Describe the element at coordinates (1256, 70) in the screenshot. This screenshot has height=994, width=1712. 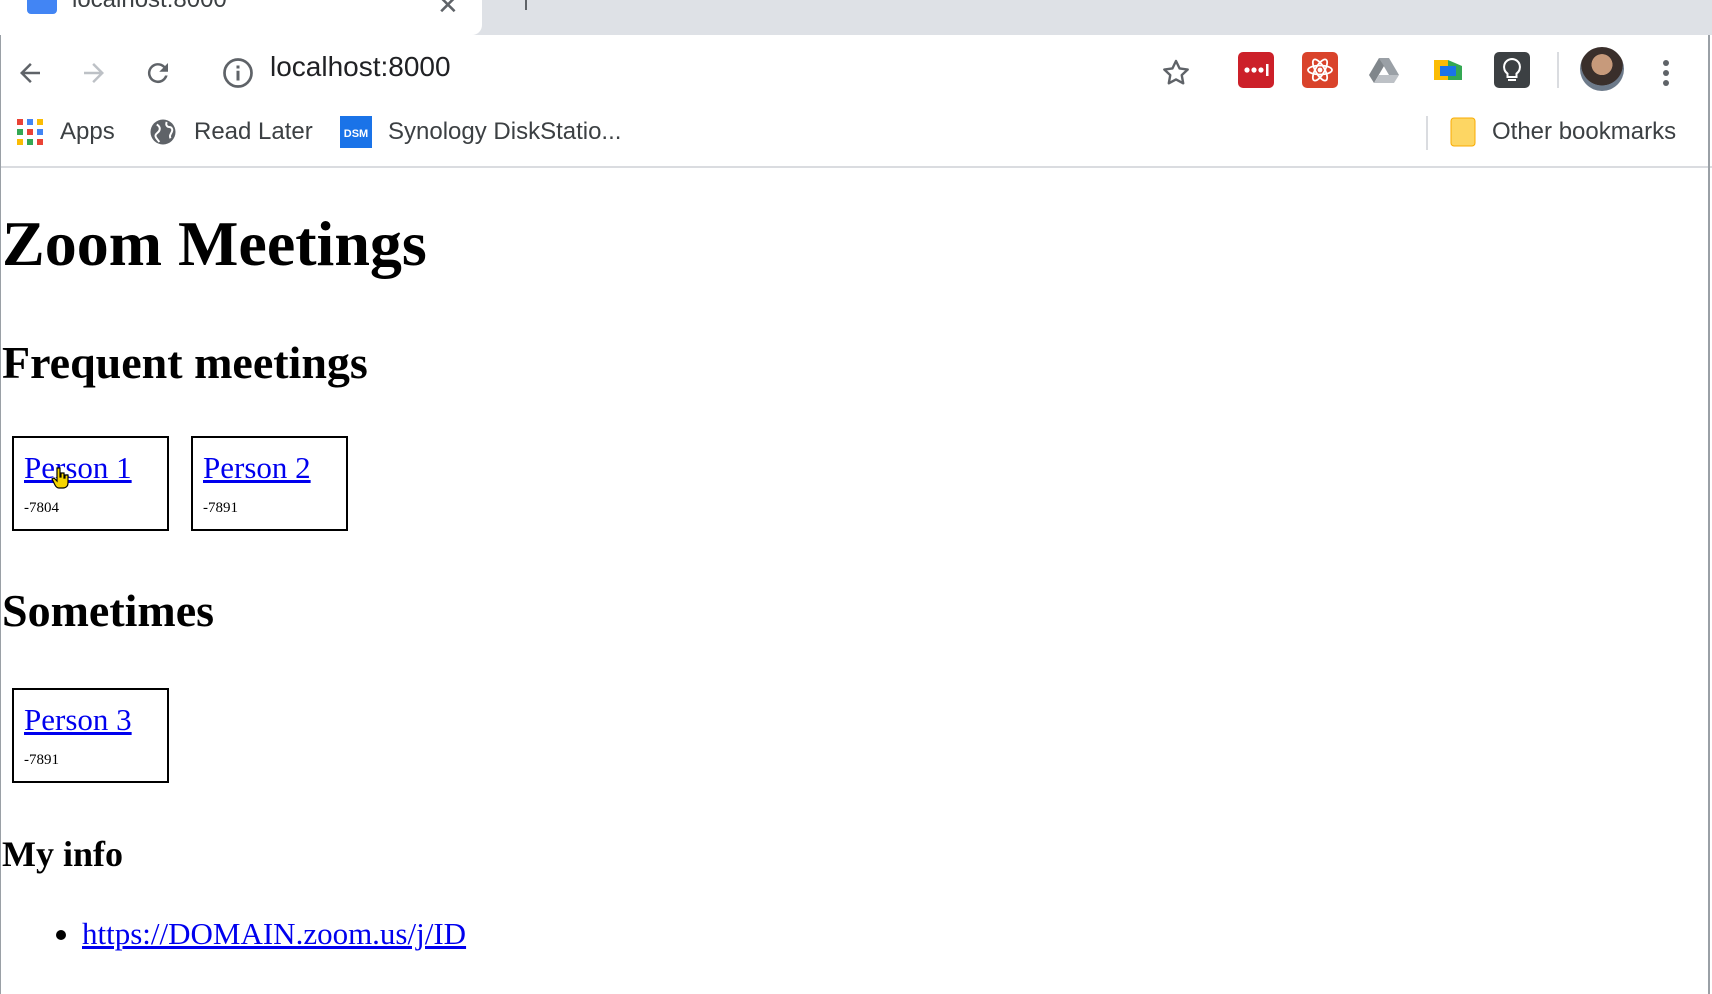
I see `lastpass-icon` at that location.